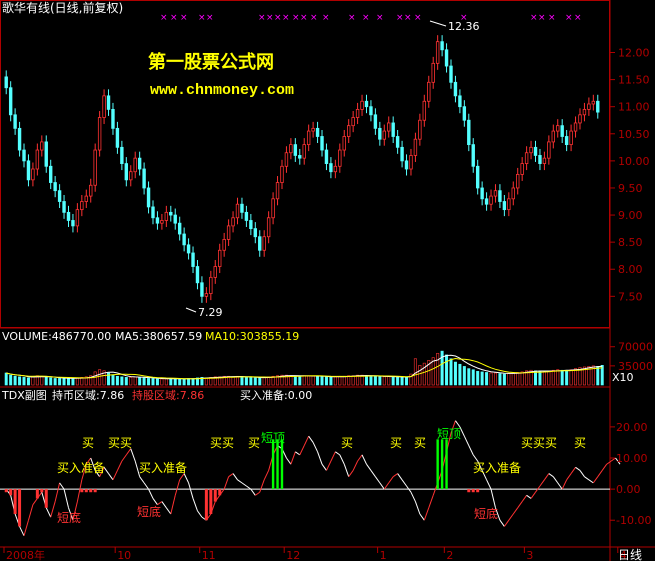  I want to click on period-label: 日线, so click(630, 554).